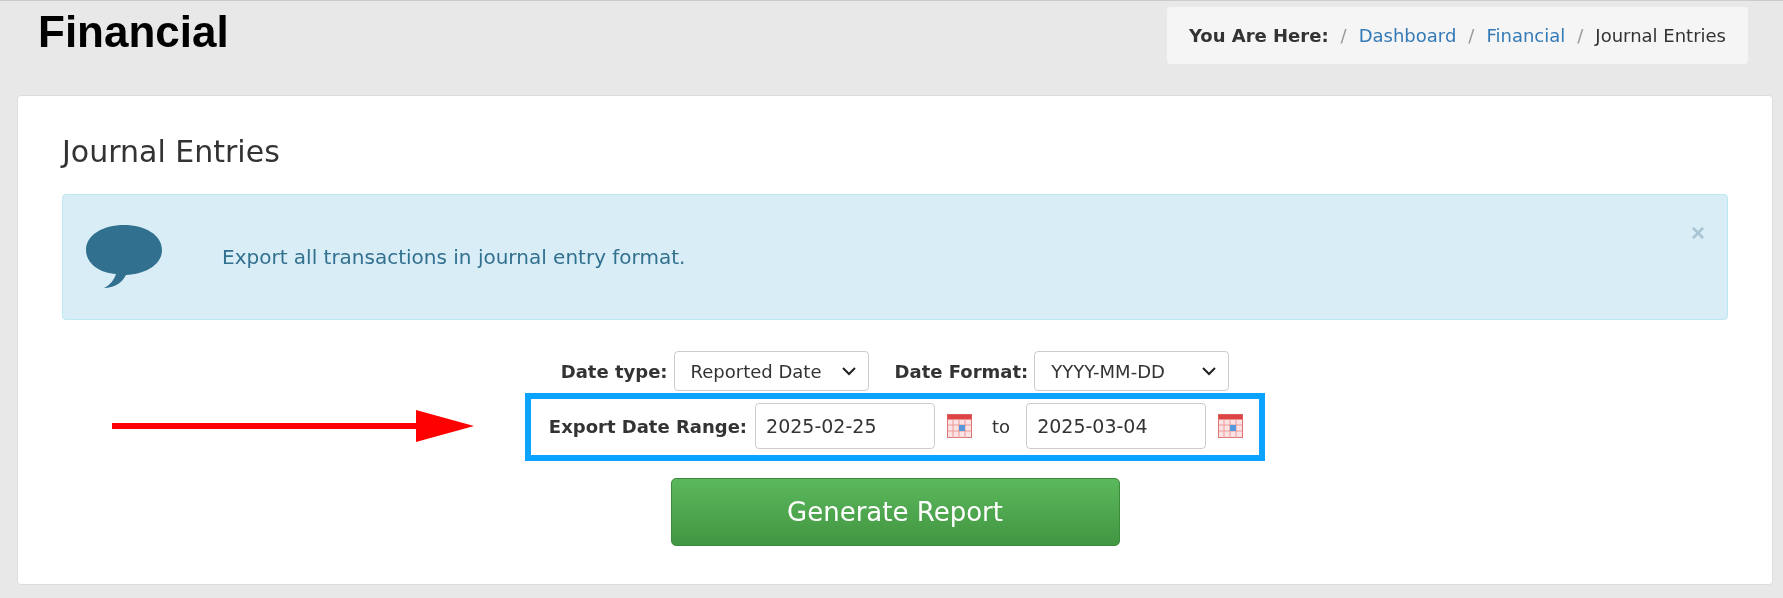 This screenshot has height=598, width=1783. What do you see at coordinates (1116, 426) in the screenshot?
I see `end-date-field: 2025-03-04` at bounding box center [1116, 426].